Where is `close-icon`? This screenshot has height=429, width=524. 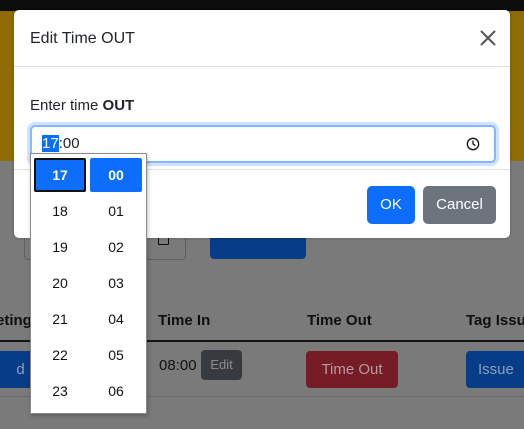
close-icon is located at coordinates (488, 38).